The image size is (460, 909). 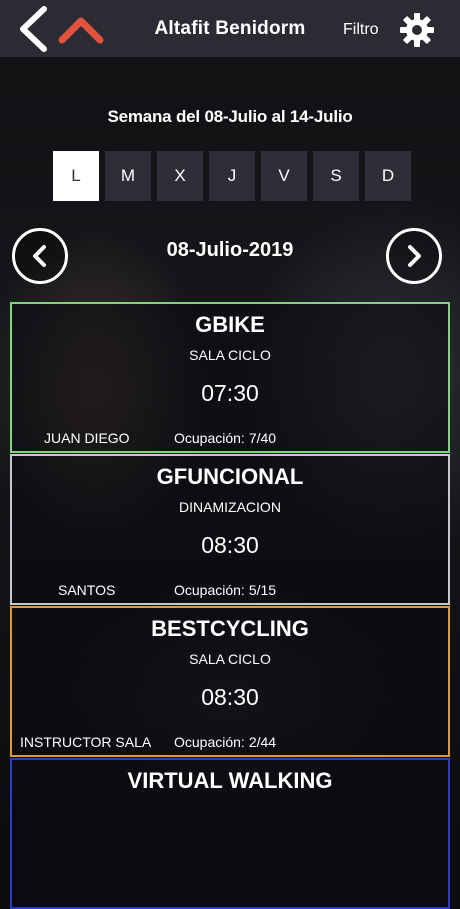 I want to click on previous-day-button, so click(x=40, y=256).